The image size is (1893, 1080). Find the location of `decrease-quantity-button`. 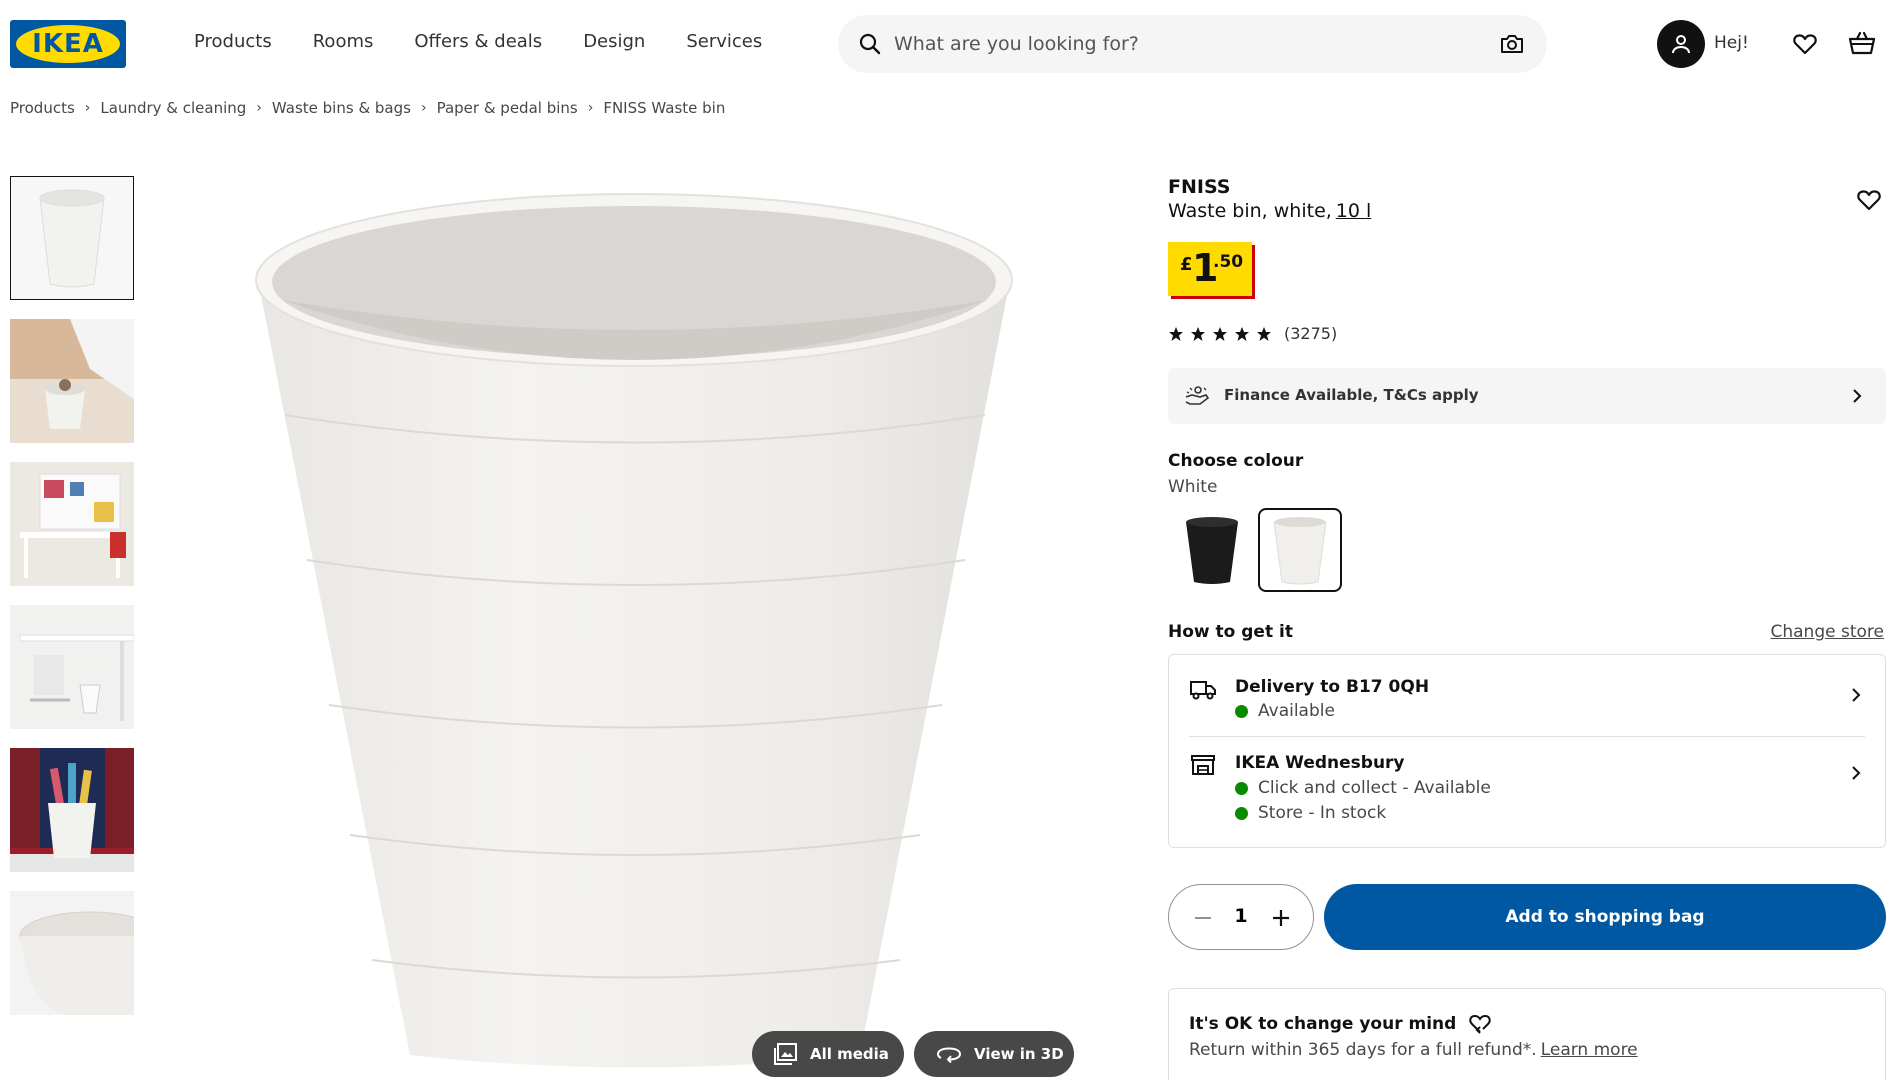

decrease-quantity-button is located at coordinates (1203, 918).